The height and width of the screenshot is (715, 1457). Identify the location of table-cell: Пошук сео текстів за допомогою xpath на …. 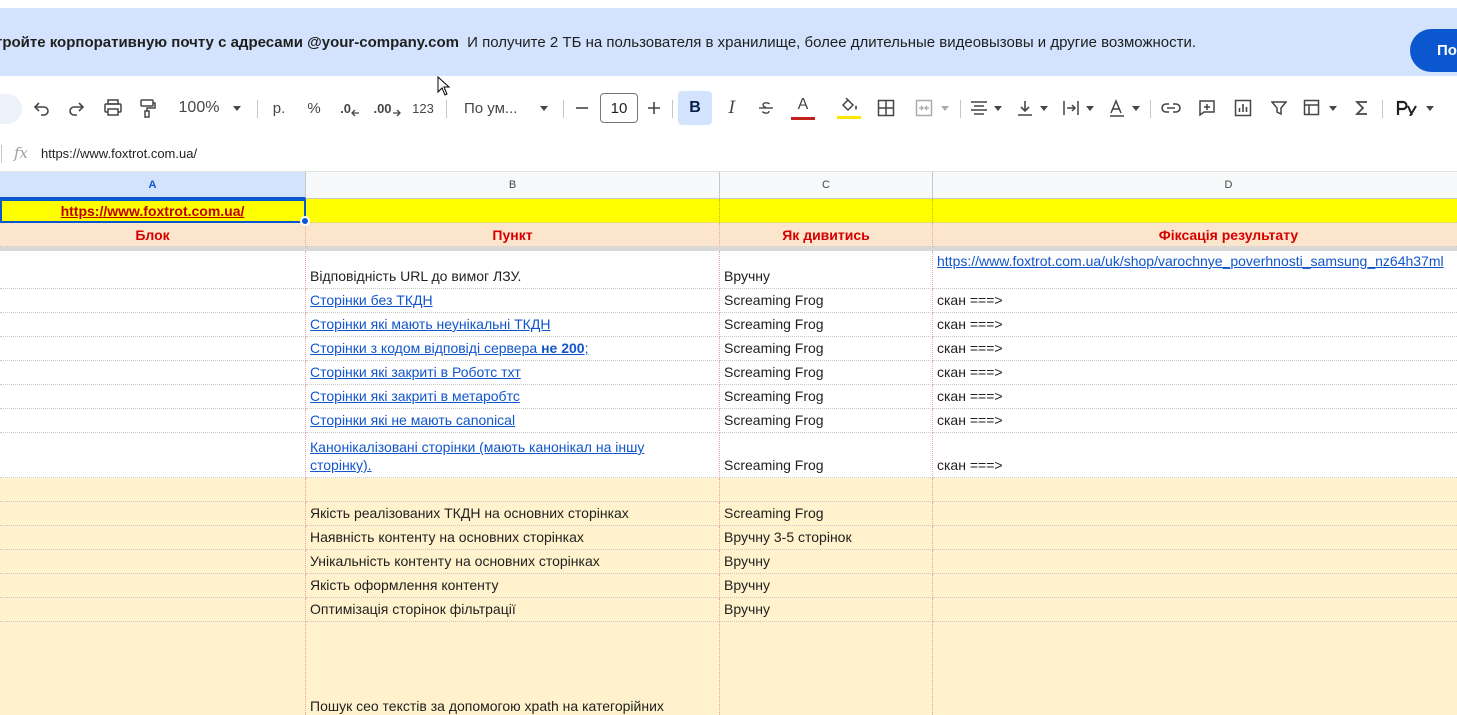
(513, 668).